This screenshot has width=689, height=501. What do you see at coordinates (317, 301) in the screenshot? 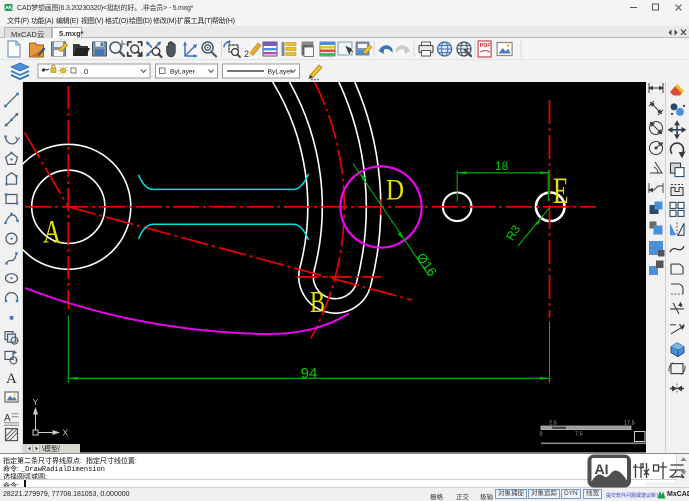
I see `svg-text: B` at bounding box center [317, 301].